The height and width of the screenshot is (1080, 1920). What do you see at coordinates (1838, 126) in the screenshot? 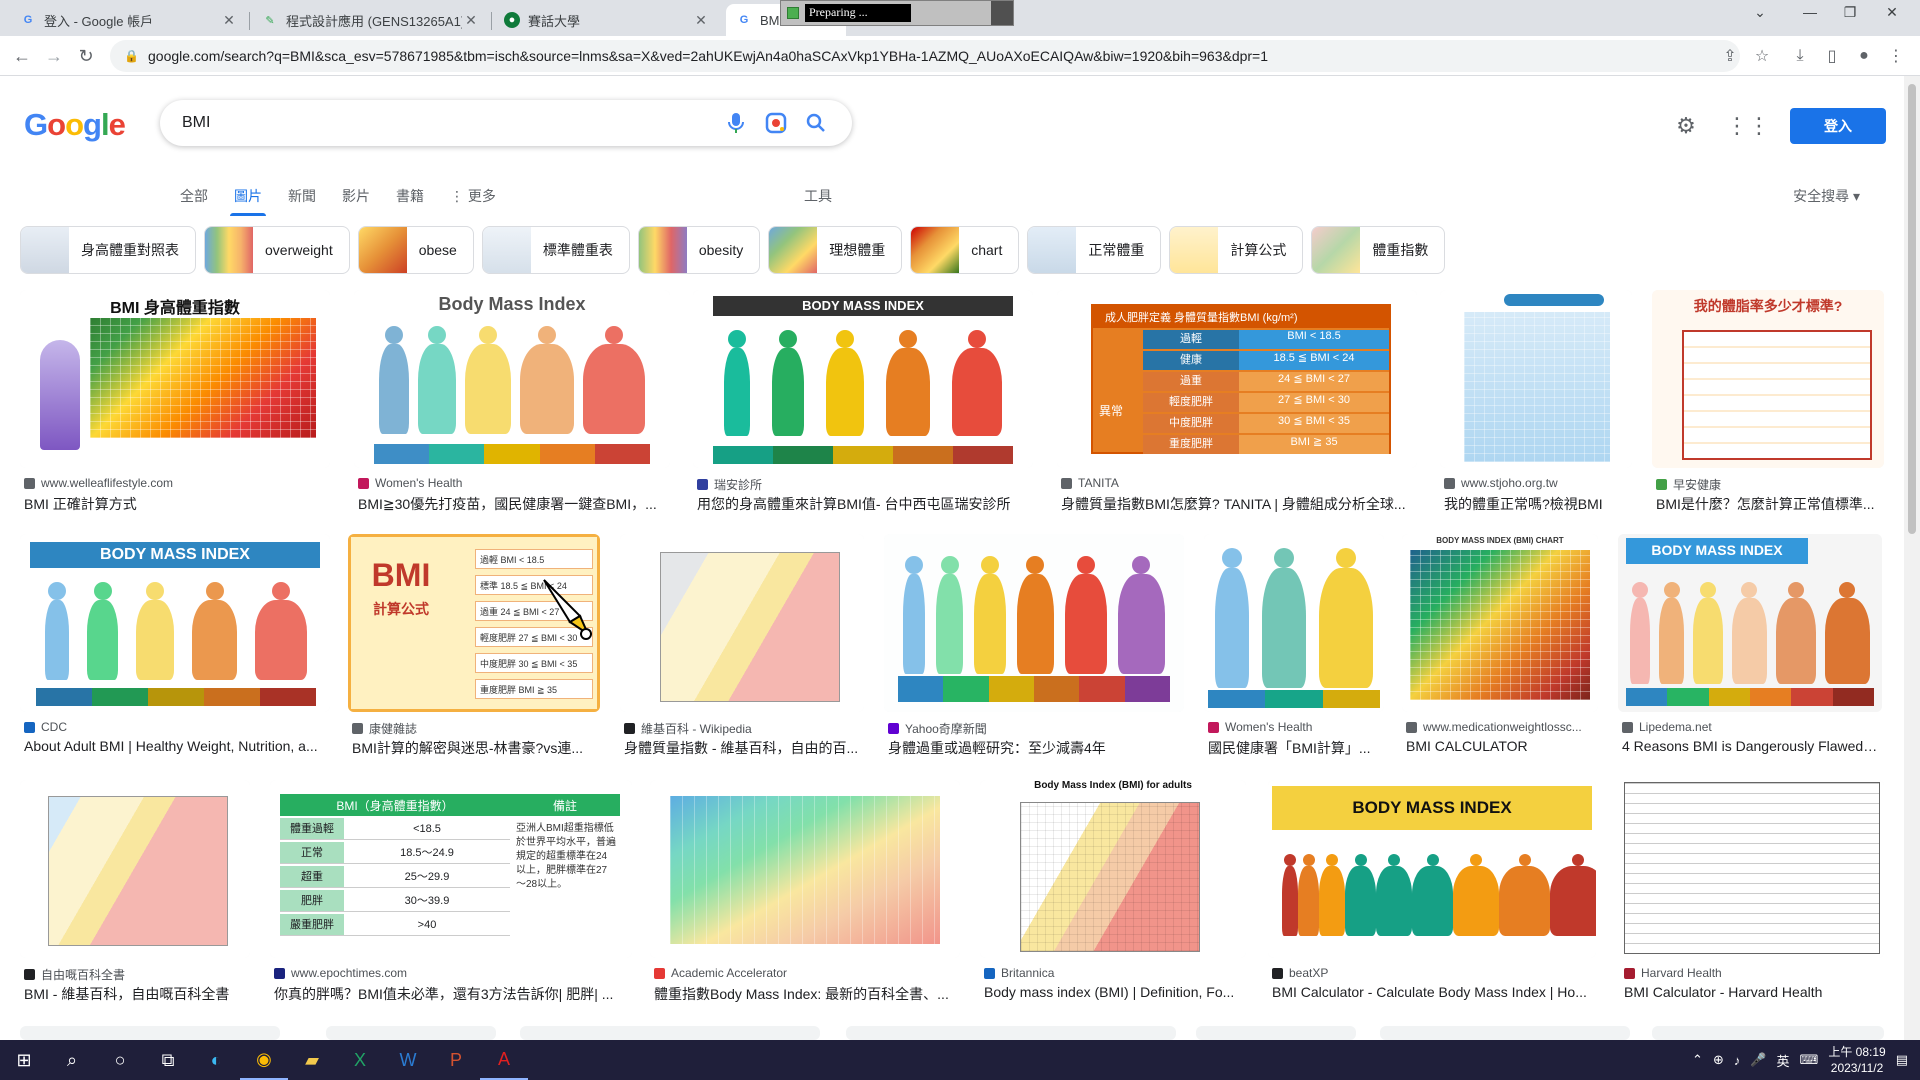
I see `sign-in-button: 登入` at bounding box center [1838, 126].